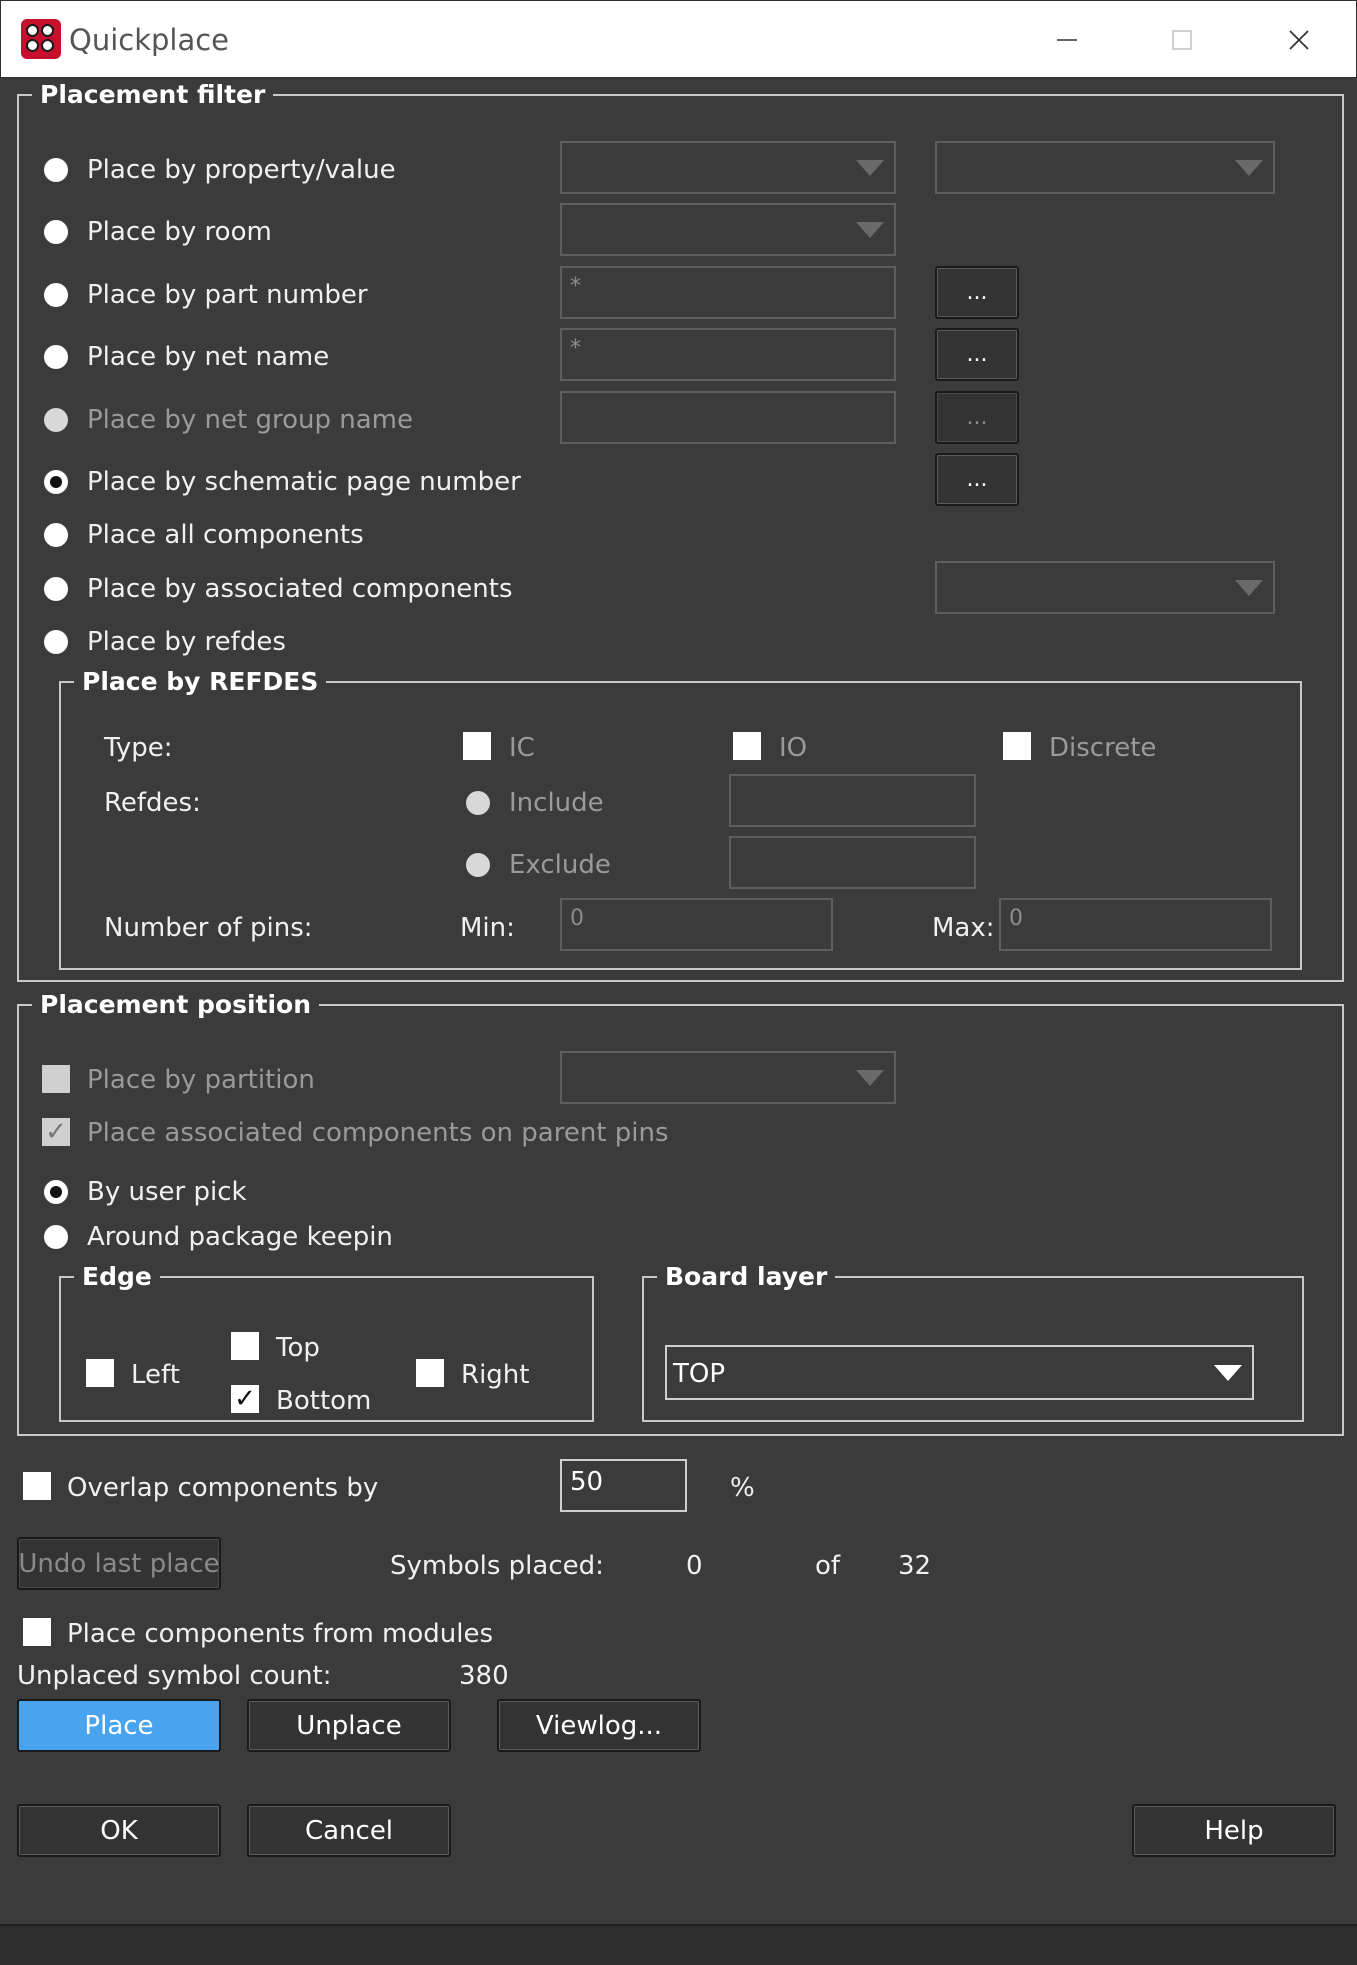 This screenshot has width=1357, height=1965. What do you see at coordinates (280, 1634) in the screenshot?
I see `modules-label: Place components from modules` at bounding box center [280, 1634].